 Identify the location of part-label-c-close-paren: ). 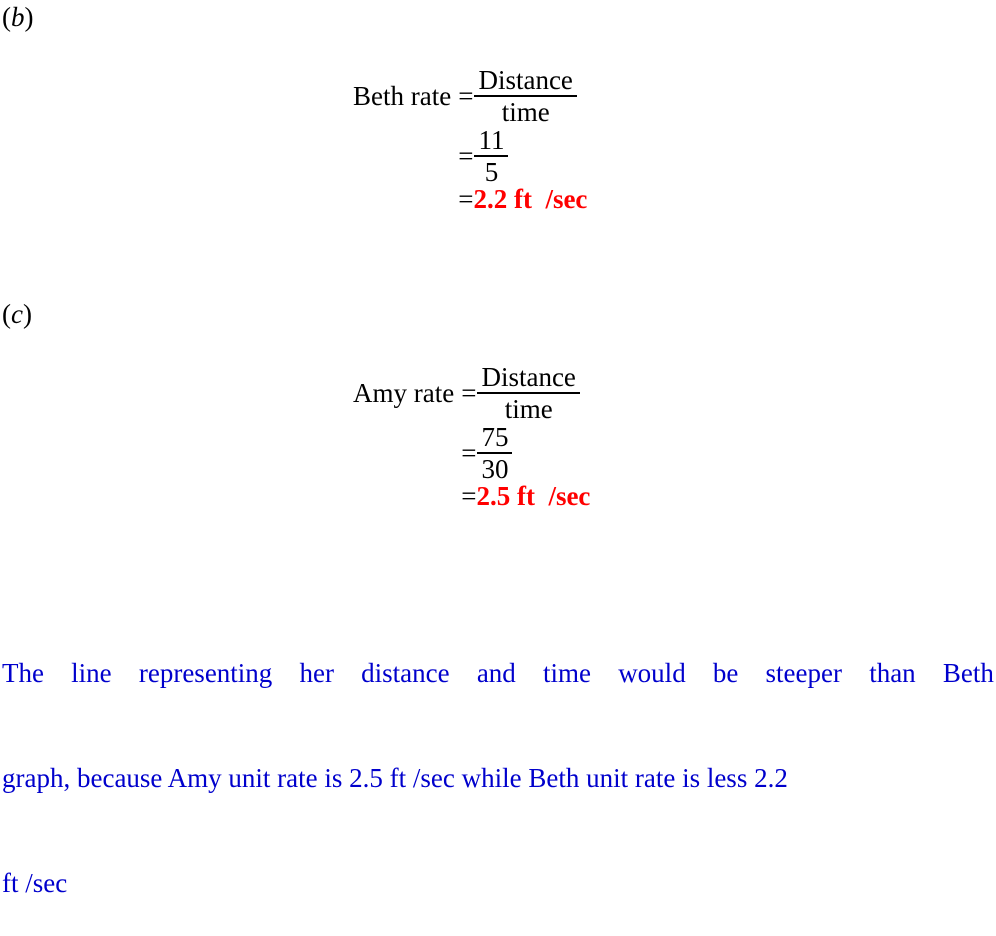
(27, 314).